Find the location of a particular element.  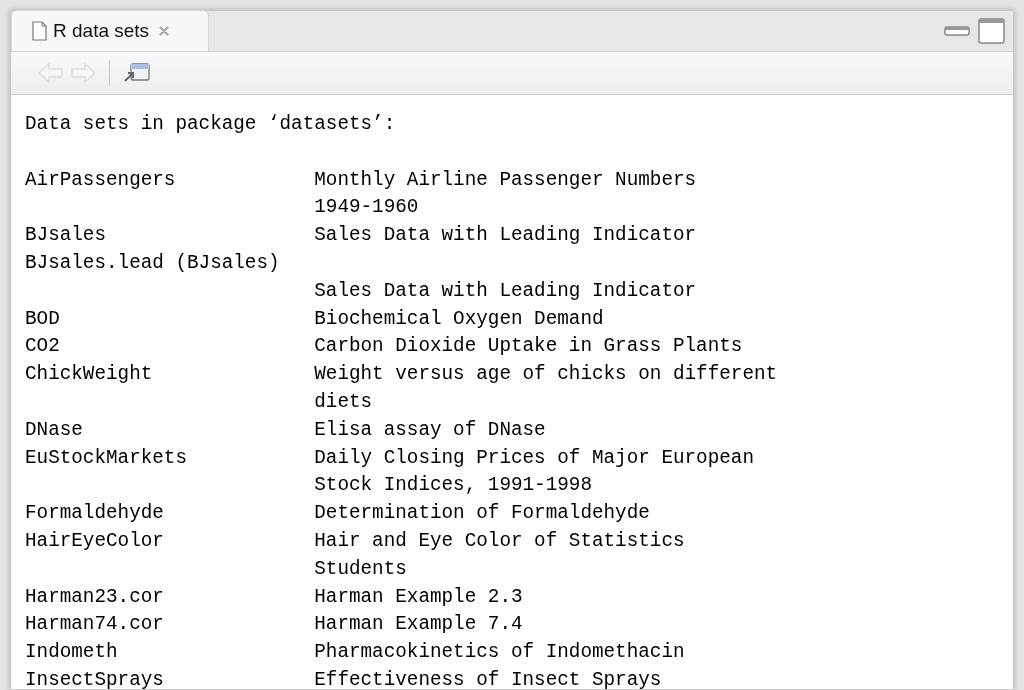

heading-text: Data sets in package ‘datasets’: is located at coordinates (211, 124).